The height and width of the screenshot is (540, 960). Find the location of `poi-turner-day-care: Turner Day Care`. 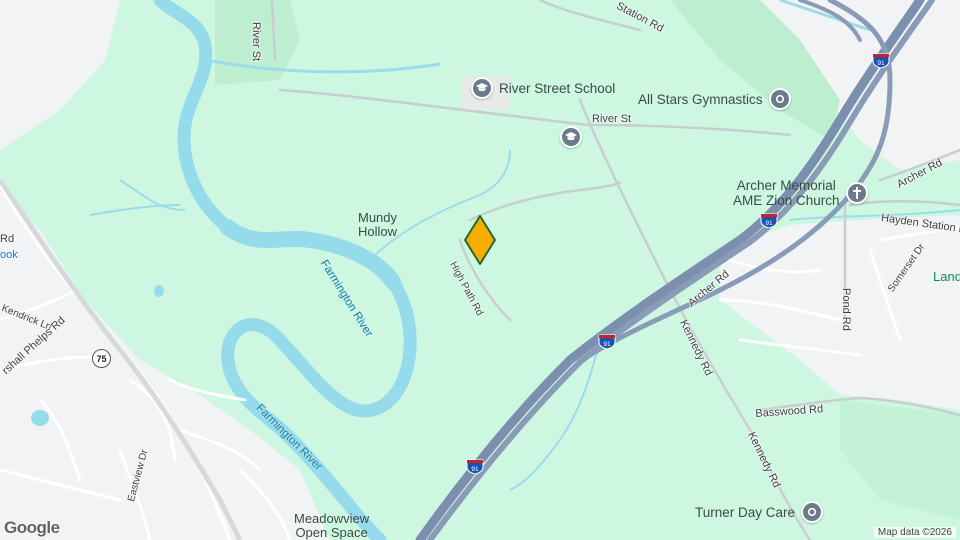

poi-turner-day-care: Turner Day Care is located at coordinates (759, 512).